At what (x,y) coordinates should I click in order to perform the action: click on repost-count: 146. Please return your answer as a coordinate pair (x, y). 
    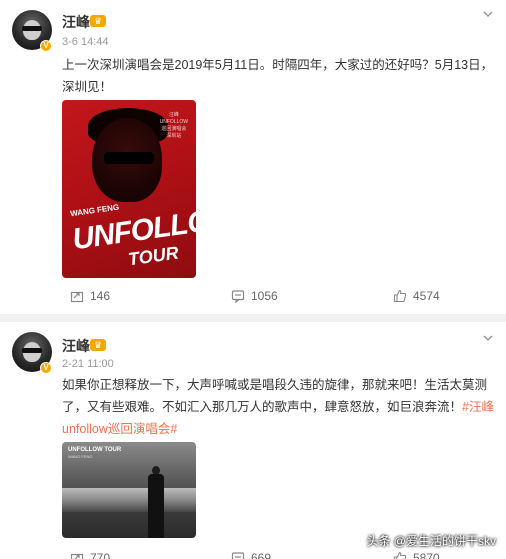
    Looking at the image, I should click on (100, 296).